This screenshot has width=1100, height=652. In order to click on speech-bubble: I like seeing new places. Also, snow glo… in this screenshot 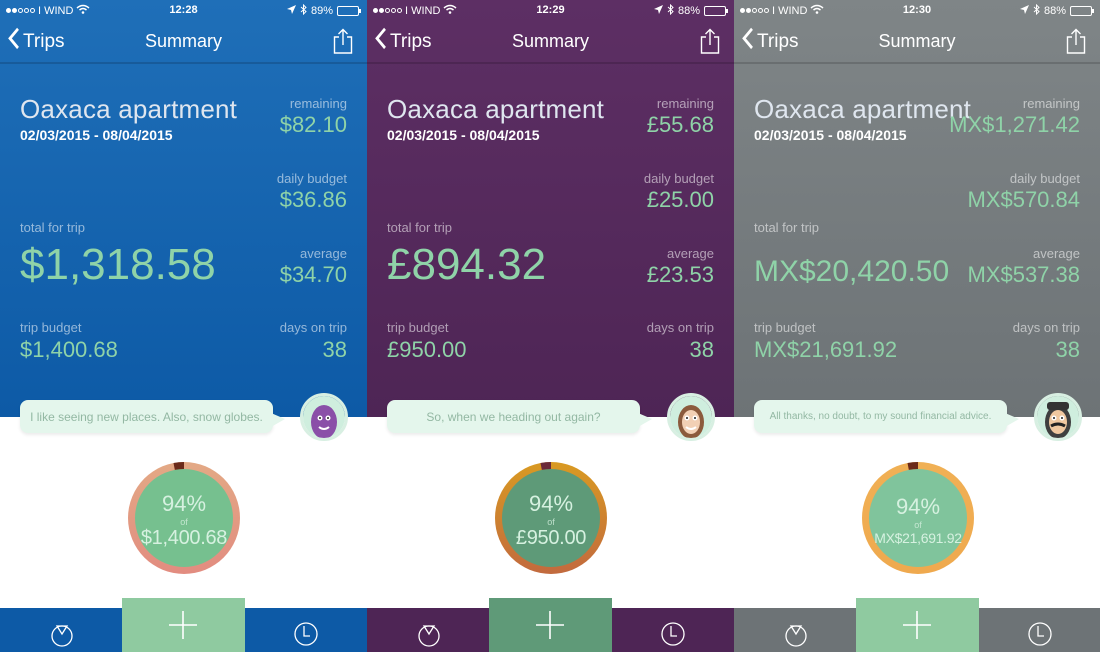, I will do `click(152, 416)`.